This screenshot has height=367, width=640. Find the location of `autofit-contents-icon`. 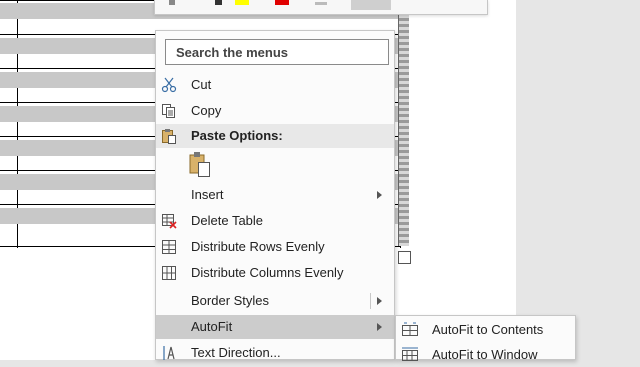

autofit-contents-icon is located at coordinates (410, 330).